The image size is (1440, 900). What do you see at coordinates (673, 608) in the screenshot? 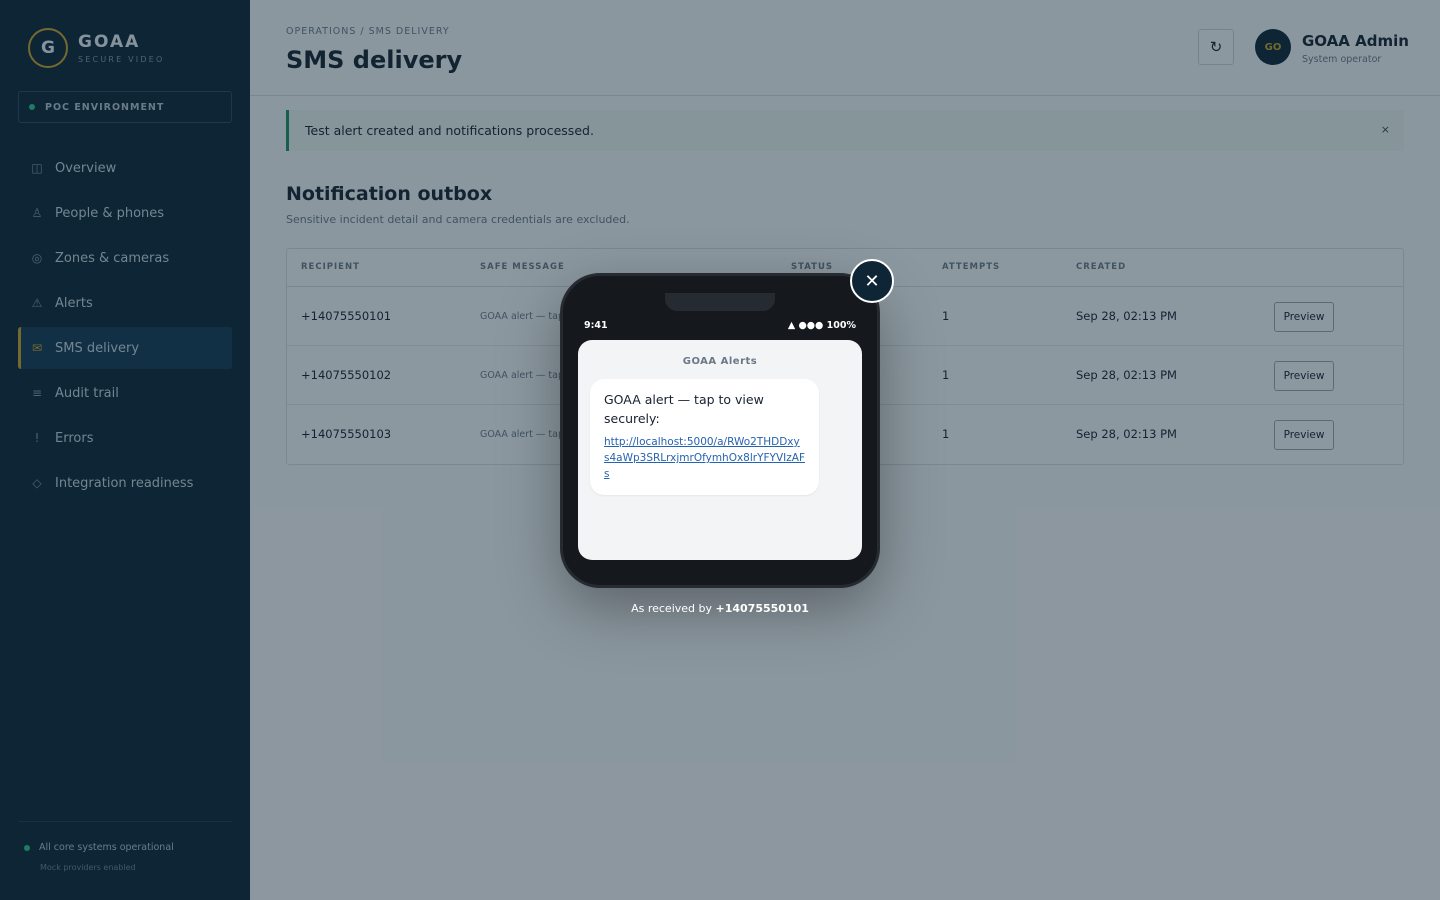
I see `caption-prefix: As received by` at bounding box center [673, 608].